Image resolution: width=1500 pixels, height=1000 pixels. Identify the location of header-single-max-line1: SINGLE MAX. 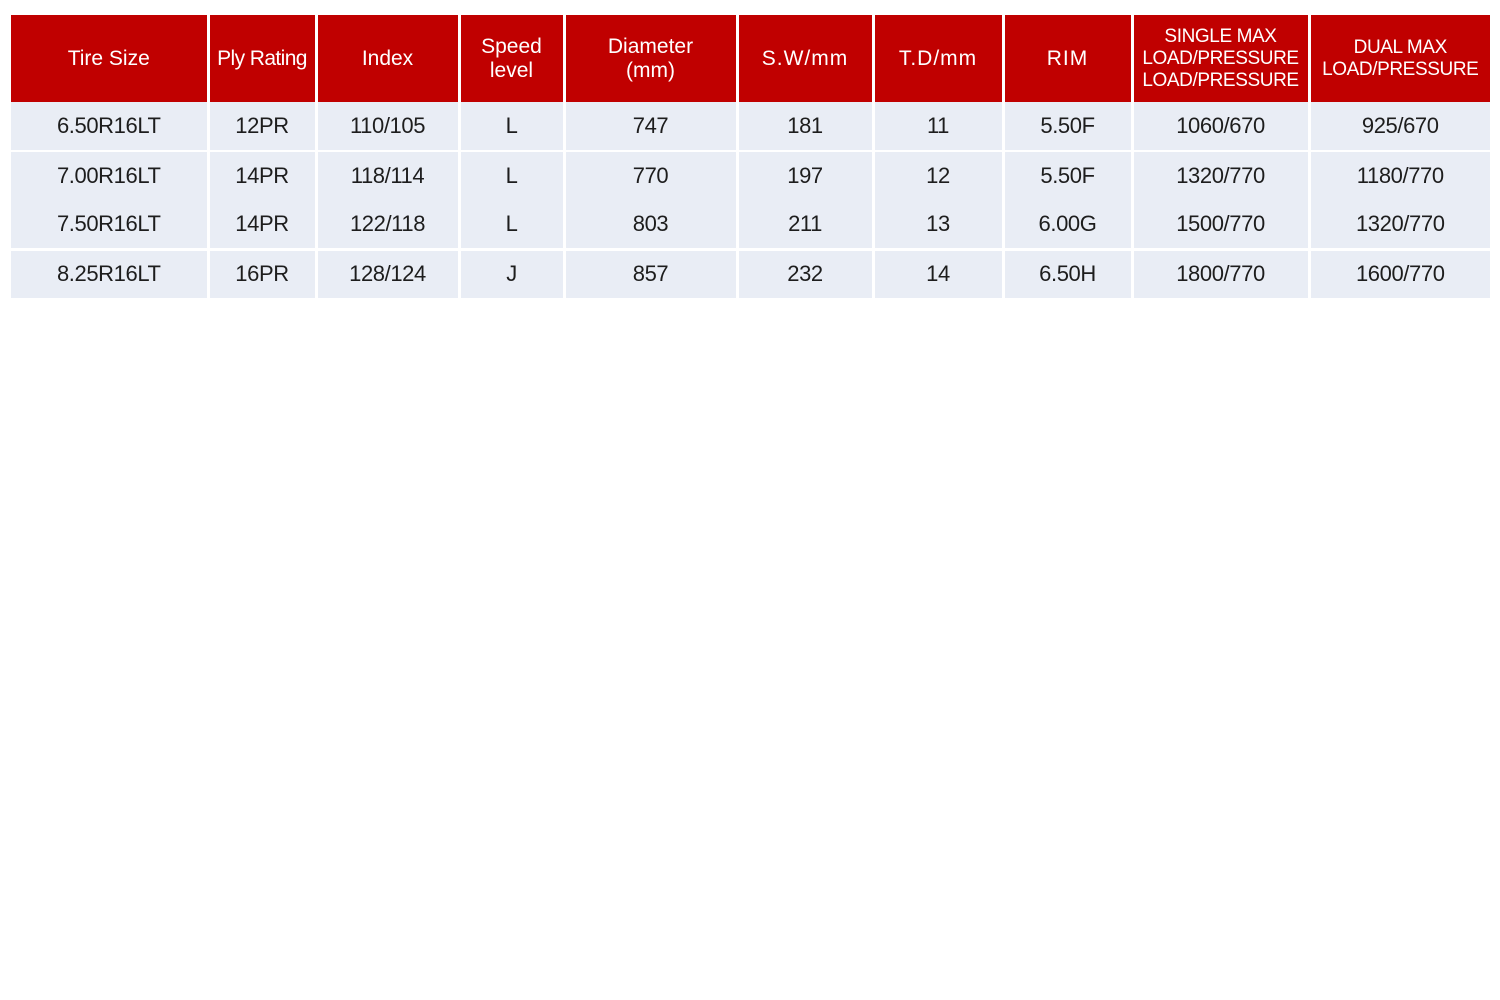
(1220, 36).